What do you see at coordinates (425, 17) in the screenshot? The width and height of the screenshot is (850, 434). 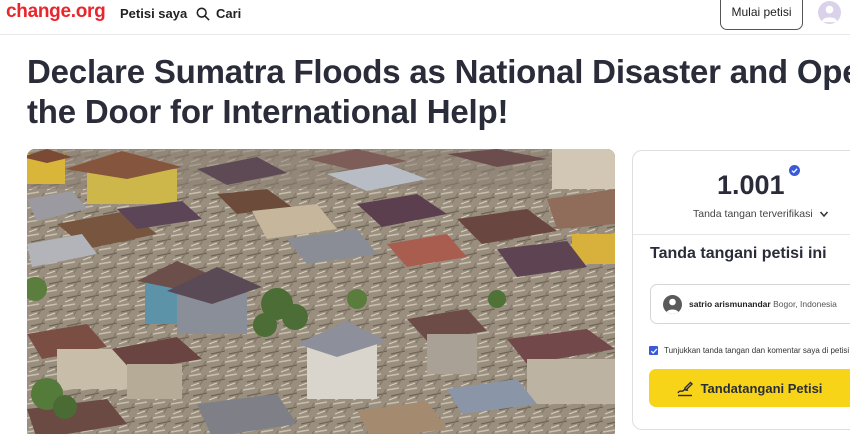 I see `top-navigation-bar: change.org Petisi saya Cari Mulai petisi` at bounding box center [425, 17].